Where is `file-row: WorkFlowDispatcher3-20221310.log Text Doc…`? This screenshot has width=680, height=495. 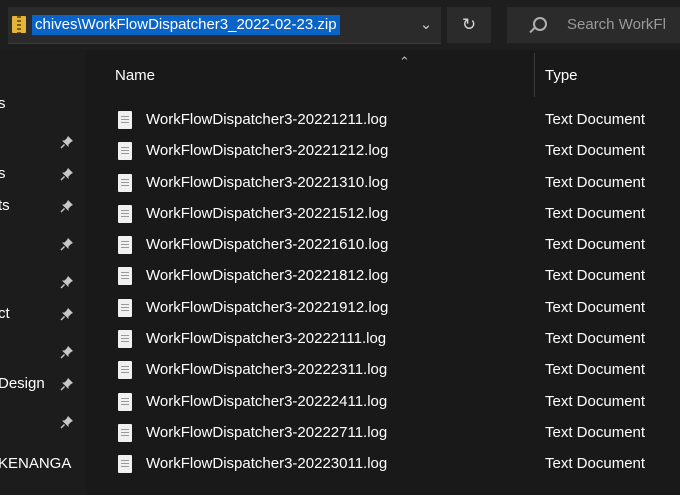 file-row: WorkFlowDispatcher3-20221310.log Text Doc… is located at coordinates (383, 183).